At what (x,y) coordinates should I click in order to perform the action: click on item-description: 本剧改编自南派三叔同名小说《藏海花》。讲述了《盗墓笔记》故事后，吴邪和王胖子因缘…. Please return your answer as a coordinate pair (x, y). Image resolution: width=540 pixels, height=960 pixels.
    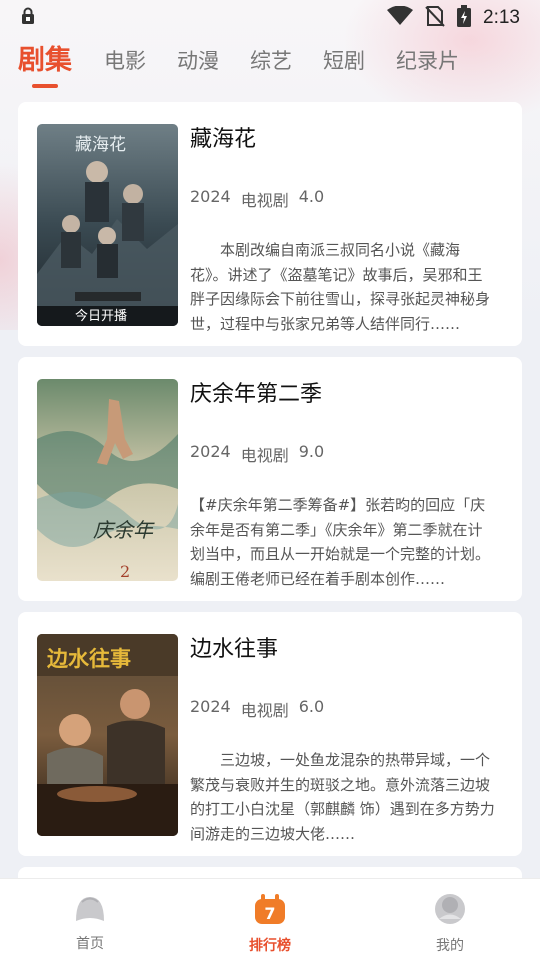
    Looking at the image, I should click on (340, 287).